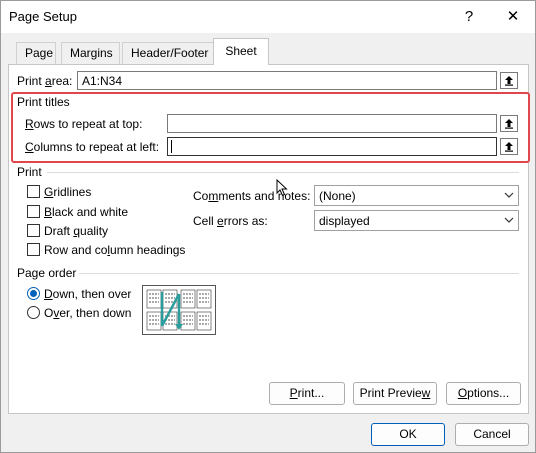  What do you see at coordinates (390, 393) in the screenshot?
I see `preview-btn-pre: Print Previe` at bounding box center [390, 393].